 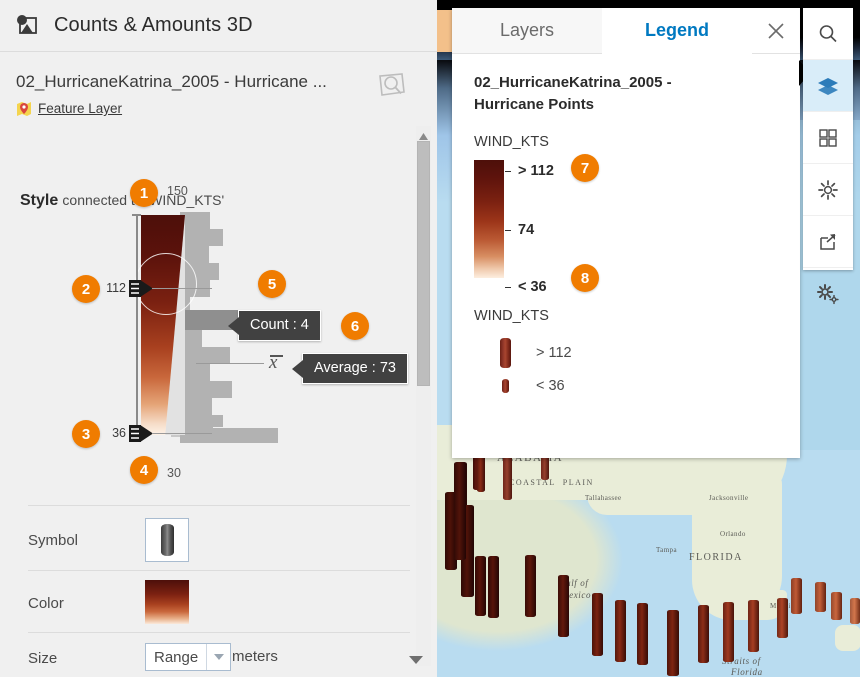 I want to click on toolbar-layers-button, so click(x=828, y=86).